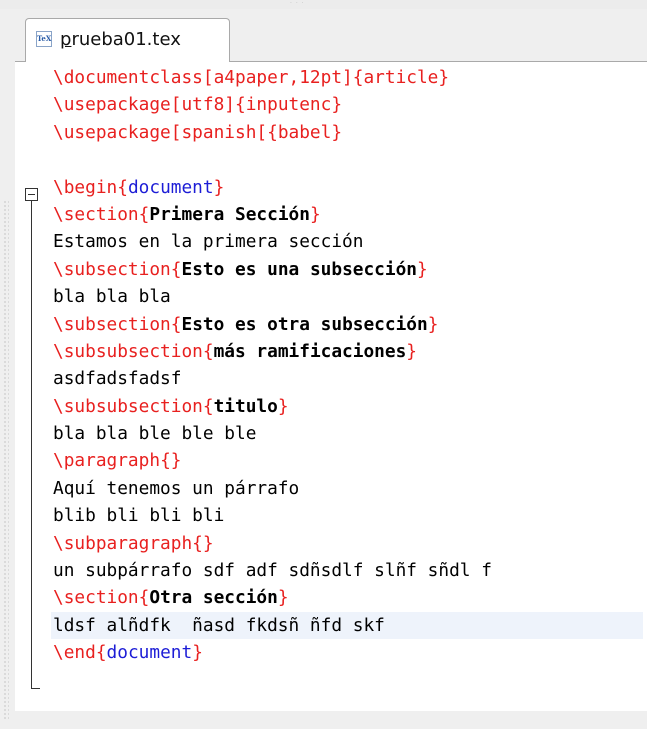 The height and width of the screenshot is (729, 647). Describe the element at coordinates (6, 460) in the screenshot. I see `left-edge-dotted-border` at that location.